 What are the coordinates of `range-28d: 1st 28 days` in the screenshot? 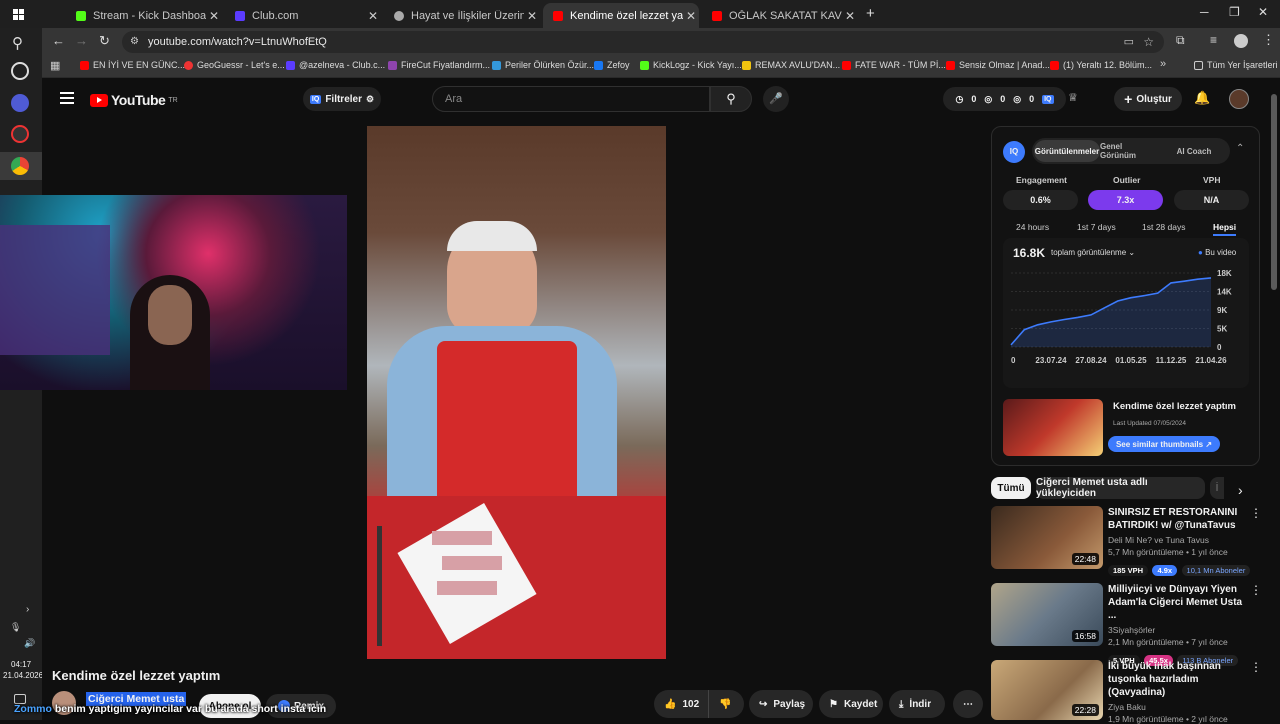 It's located at (1163, 227).